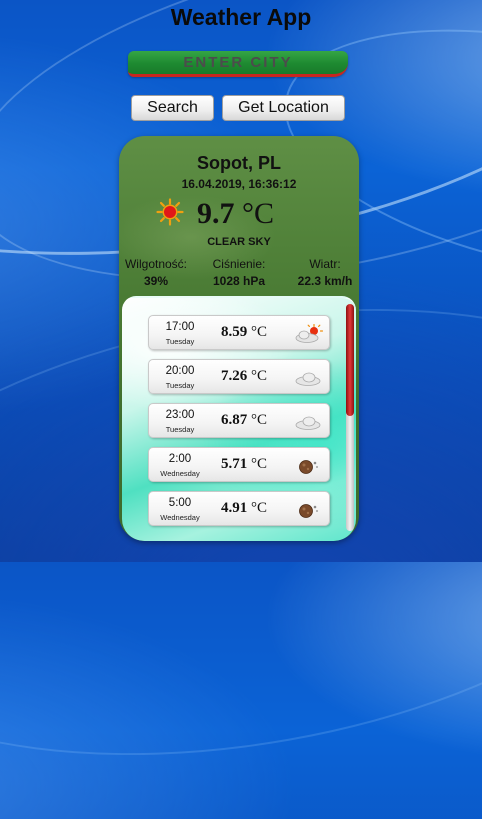 The height and width of the screenshot is (819, 482). I want to click on forecast-time: 2:00, so click(180, 459).